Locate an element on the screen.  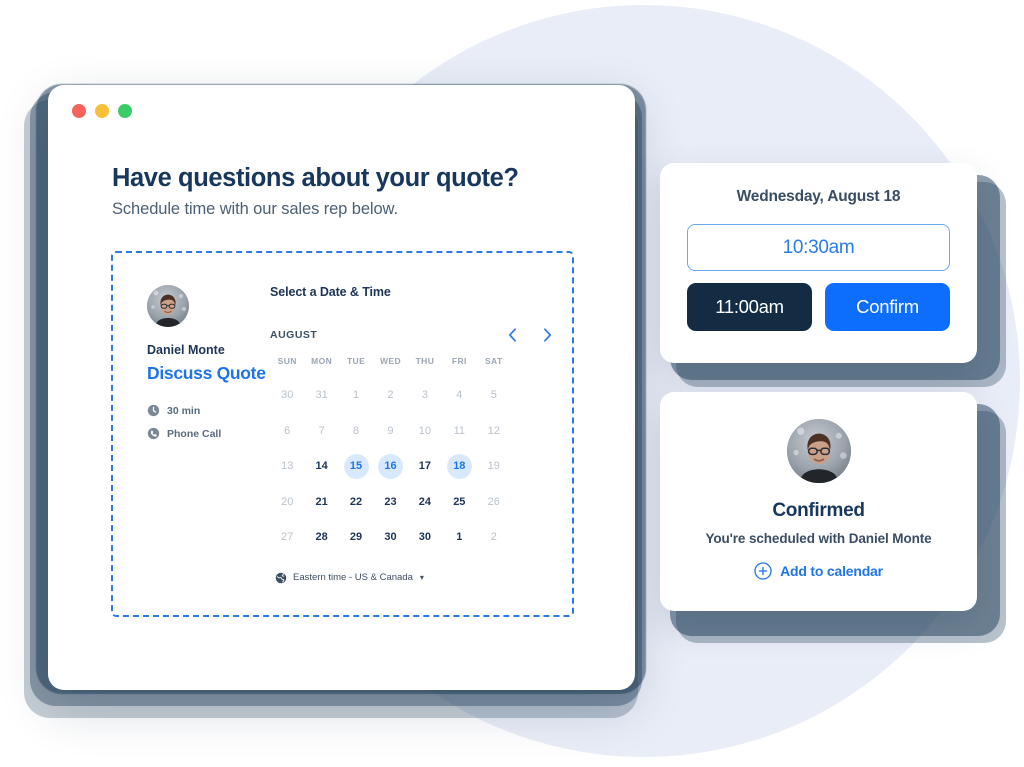
calendar-day-23-r3c3: 23 is located at coordinates (390, 501).